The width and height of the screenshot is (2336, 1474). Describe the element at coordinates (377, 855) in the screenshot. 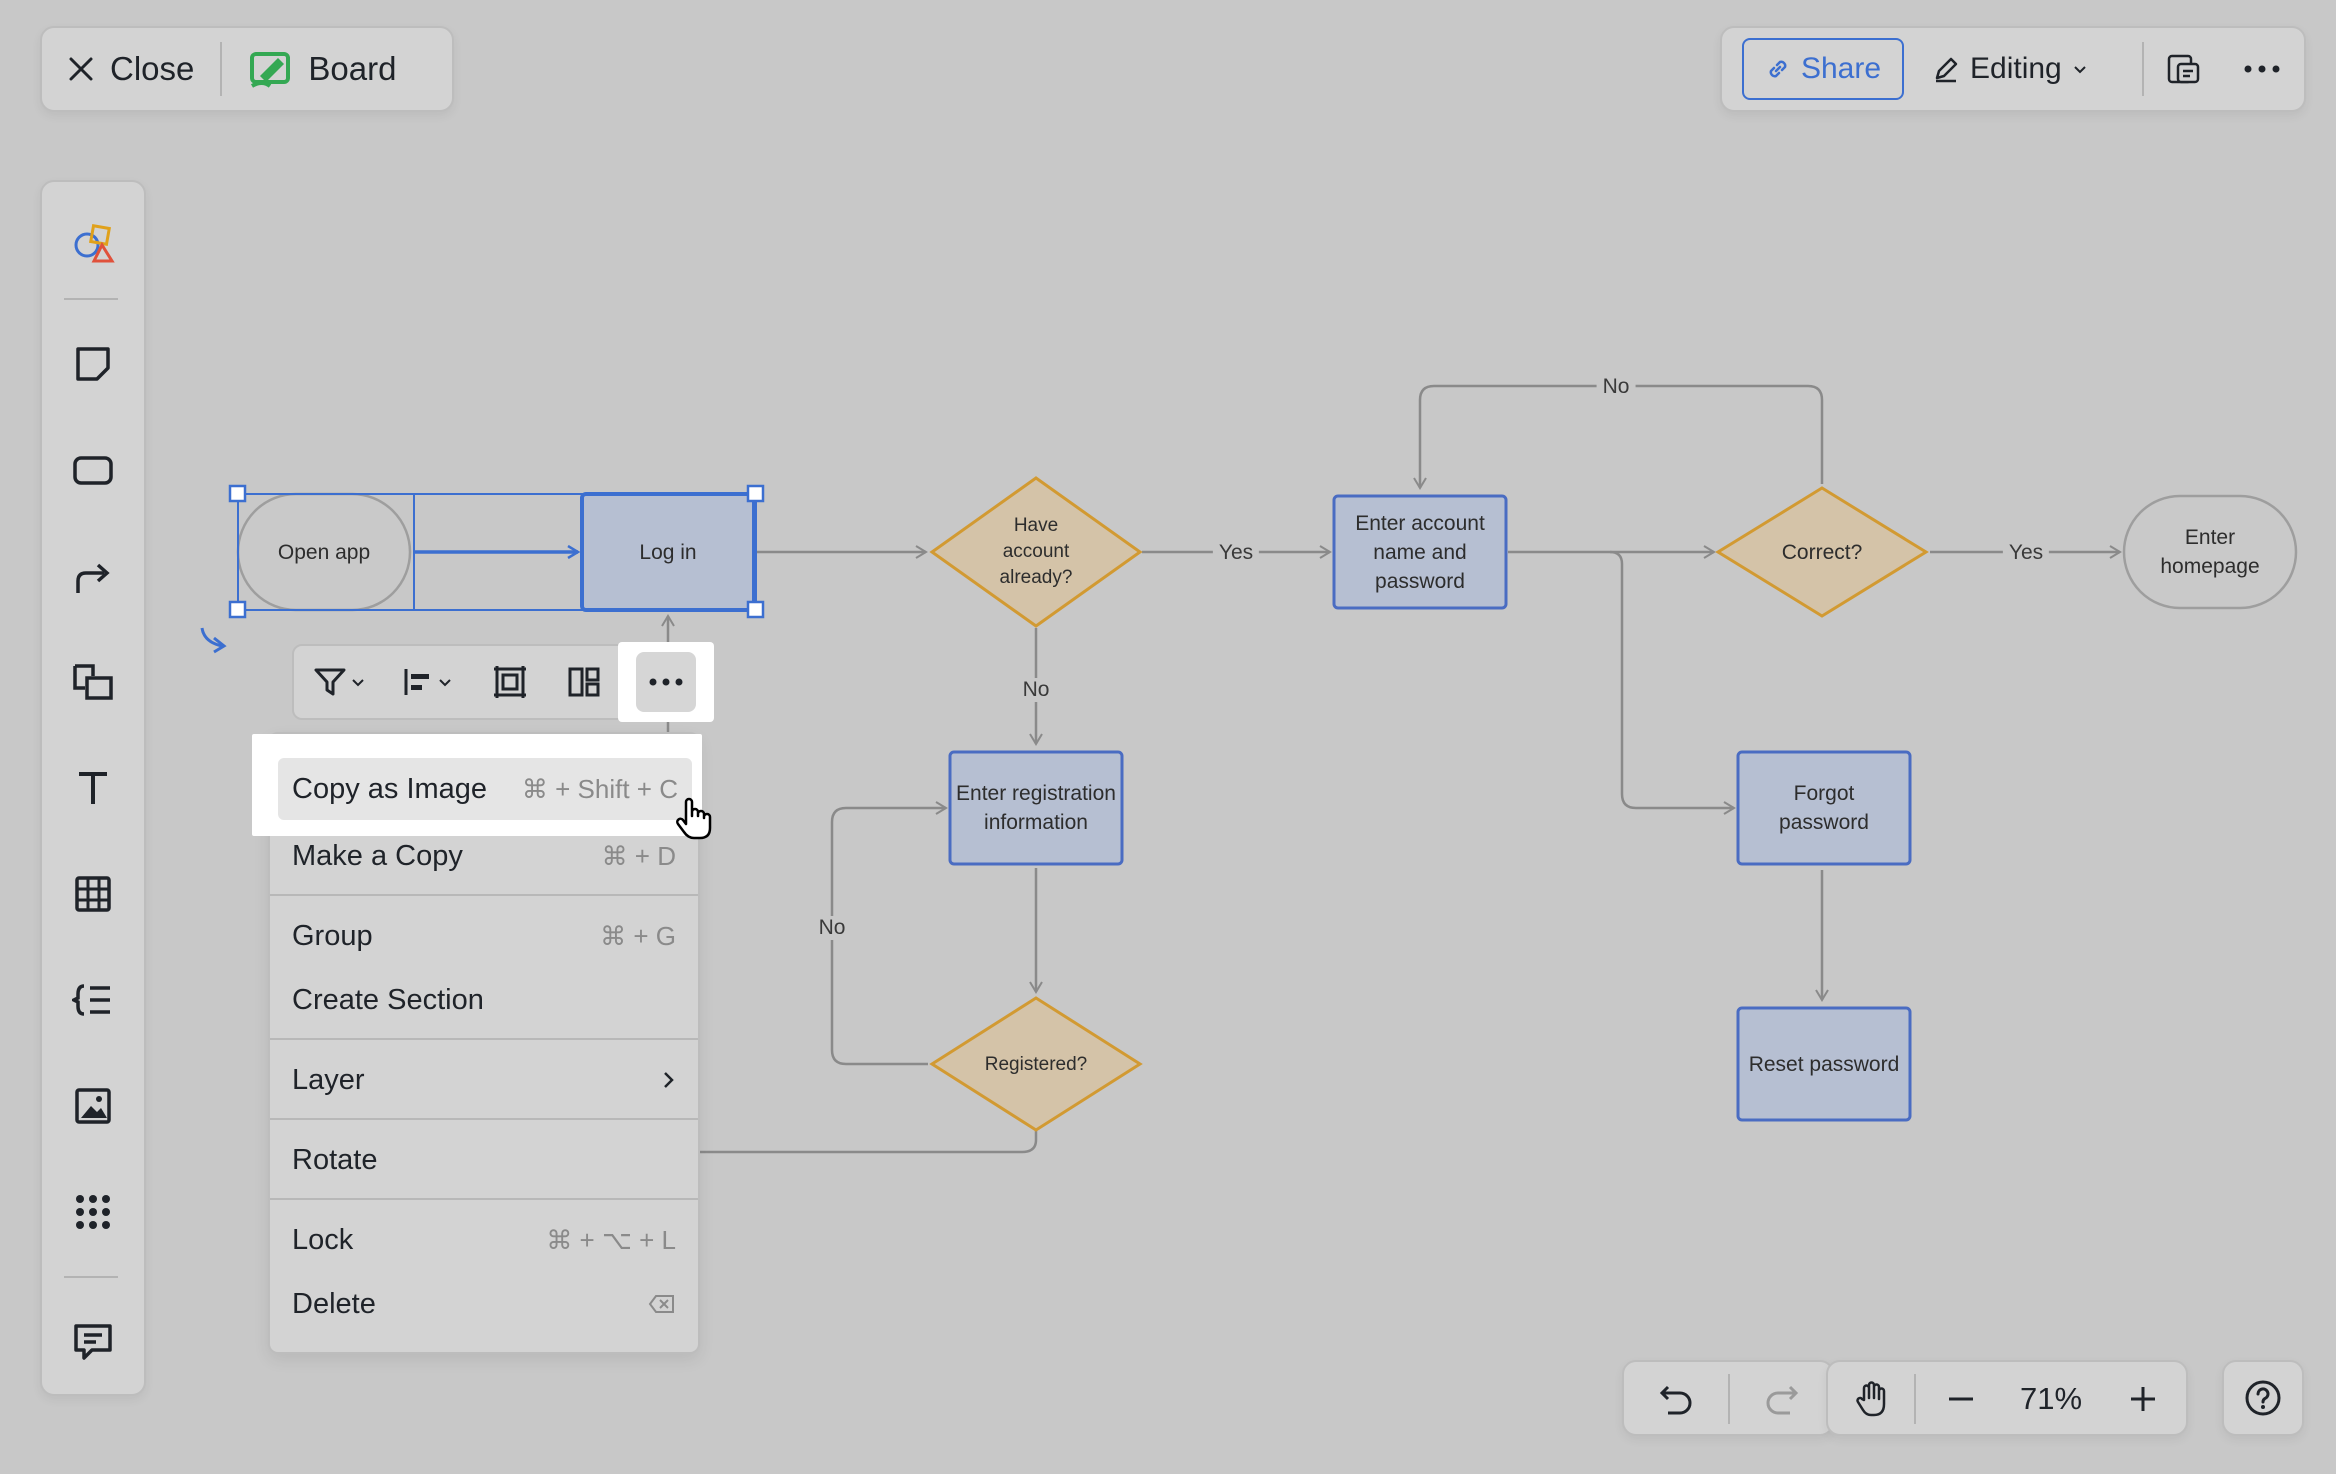

I see `menu-item-label: Make a Copy` at that location.